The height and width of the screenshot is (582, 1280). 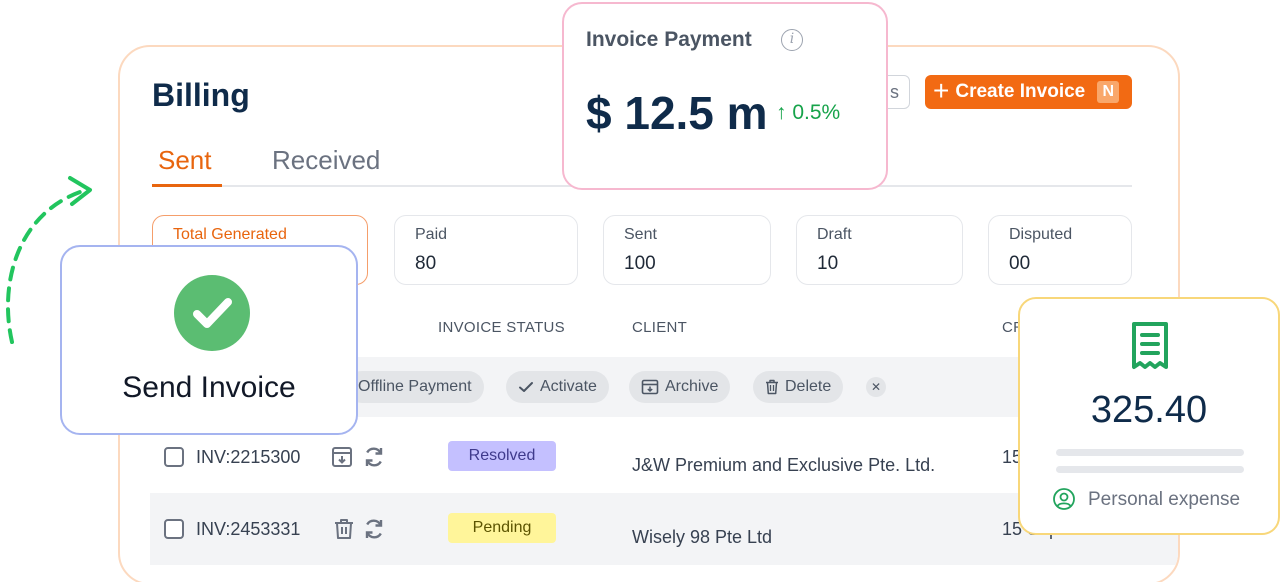 What do you see at coordinates (501, 327) in the screenshot?
I see `column-header-invoice-status: INVOICE STATUS` at bounding box center [501, 327].